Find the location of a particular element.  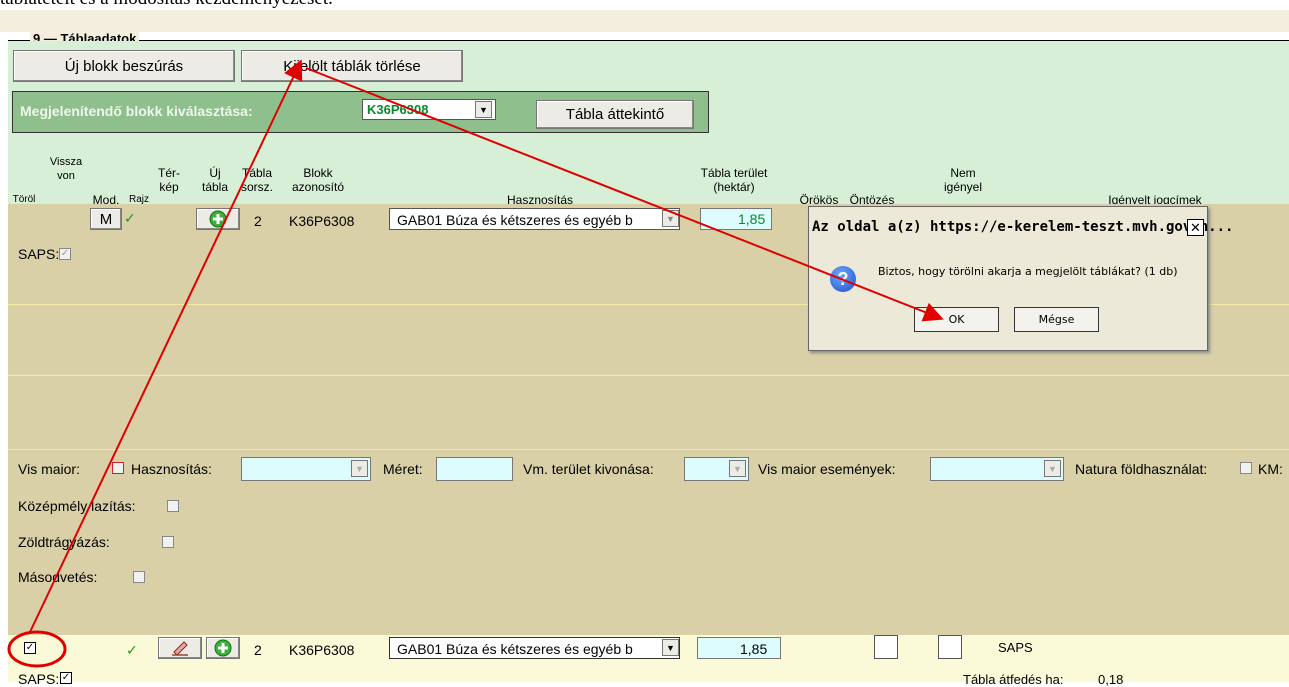

kozepmely-checkbox is located at coordinates (173, 506).